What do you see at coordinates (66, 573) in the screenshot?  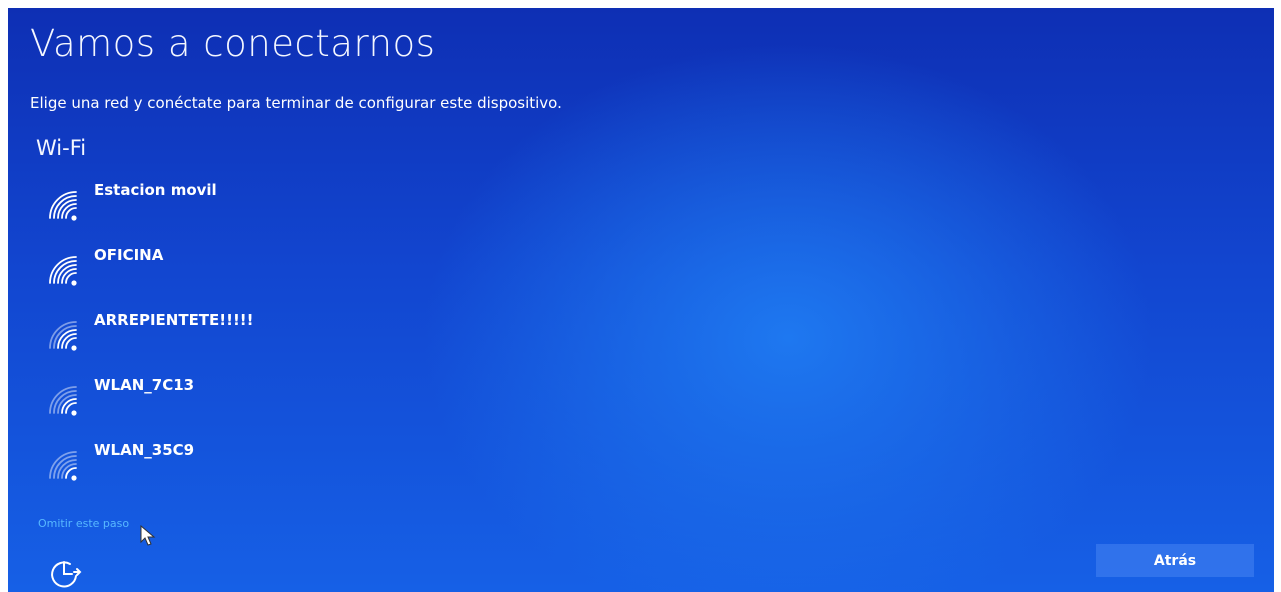 I see `accessibility-icon` at bounding box center [66, 573].